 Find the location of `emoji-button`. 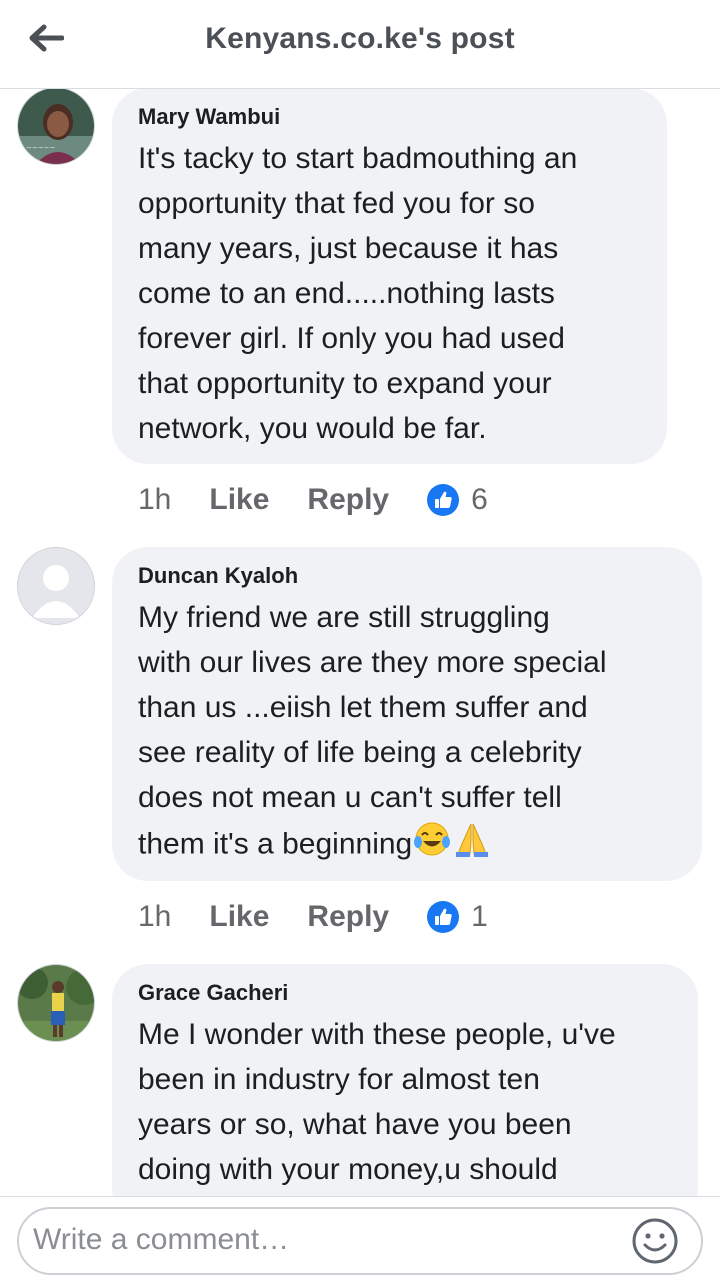

emoji-button is located at coordinates (655, 1241).